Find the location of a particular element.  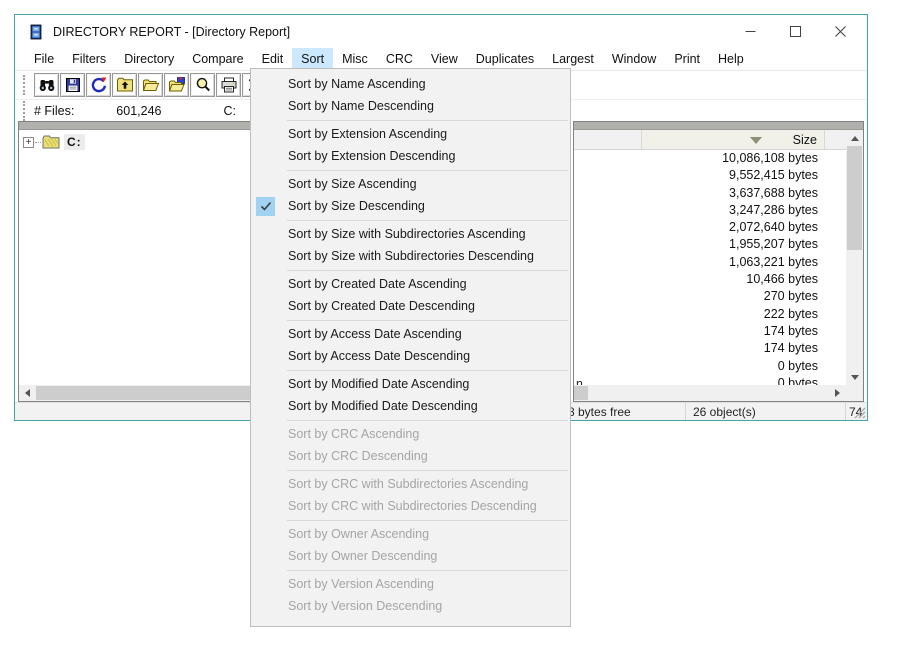

menu-item-sort-extension-asc: Sort by Extension Ascending is located at coordinates (410, 135).